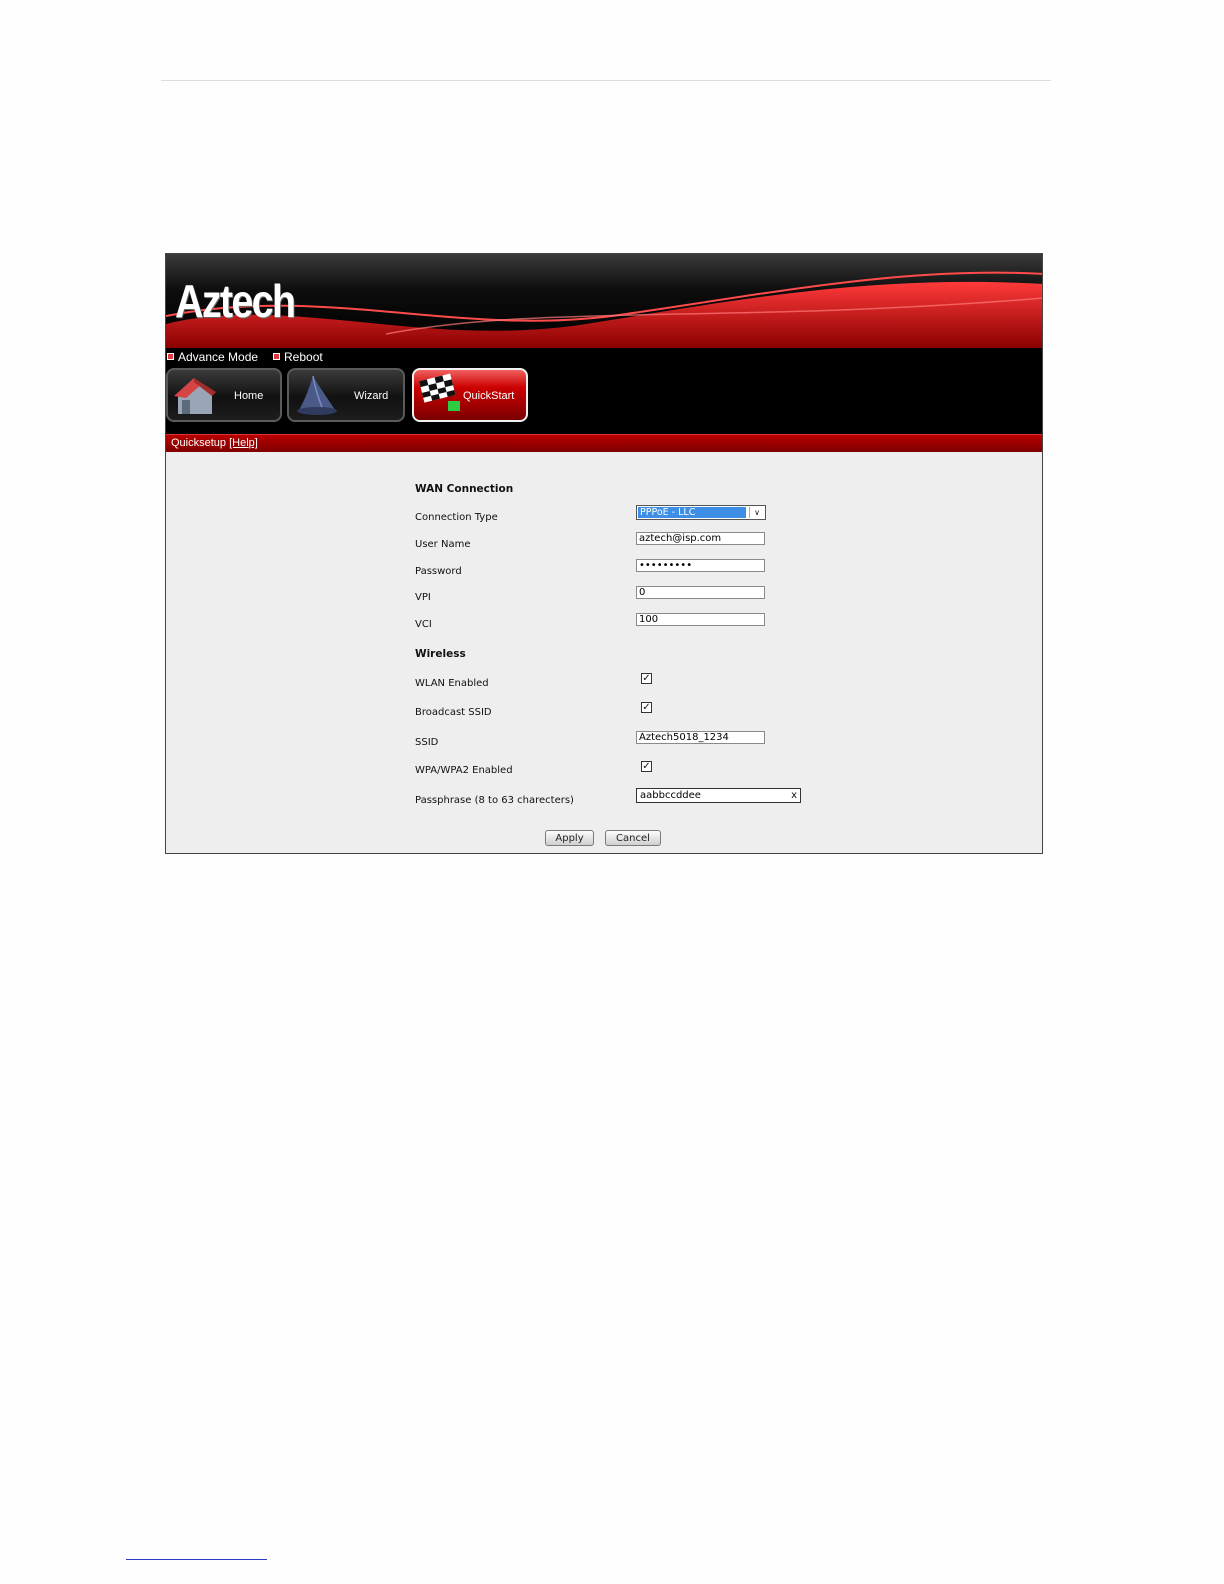  Describe the element at coordinates (714, 795) in the screenshot. I see `passphrase-input` at that location.